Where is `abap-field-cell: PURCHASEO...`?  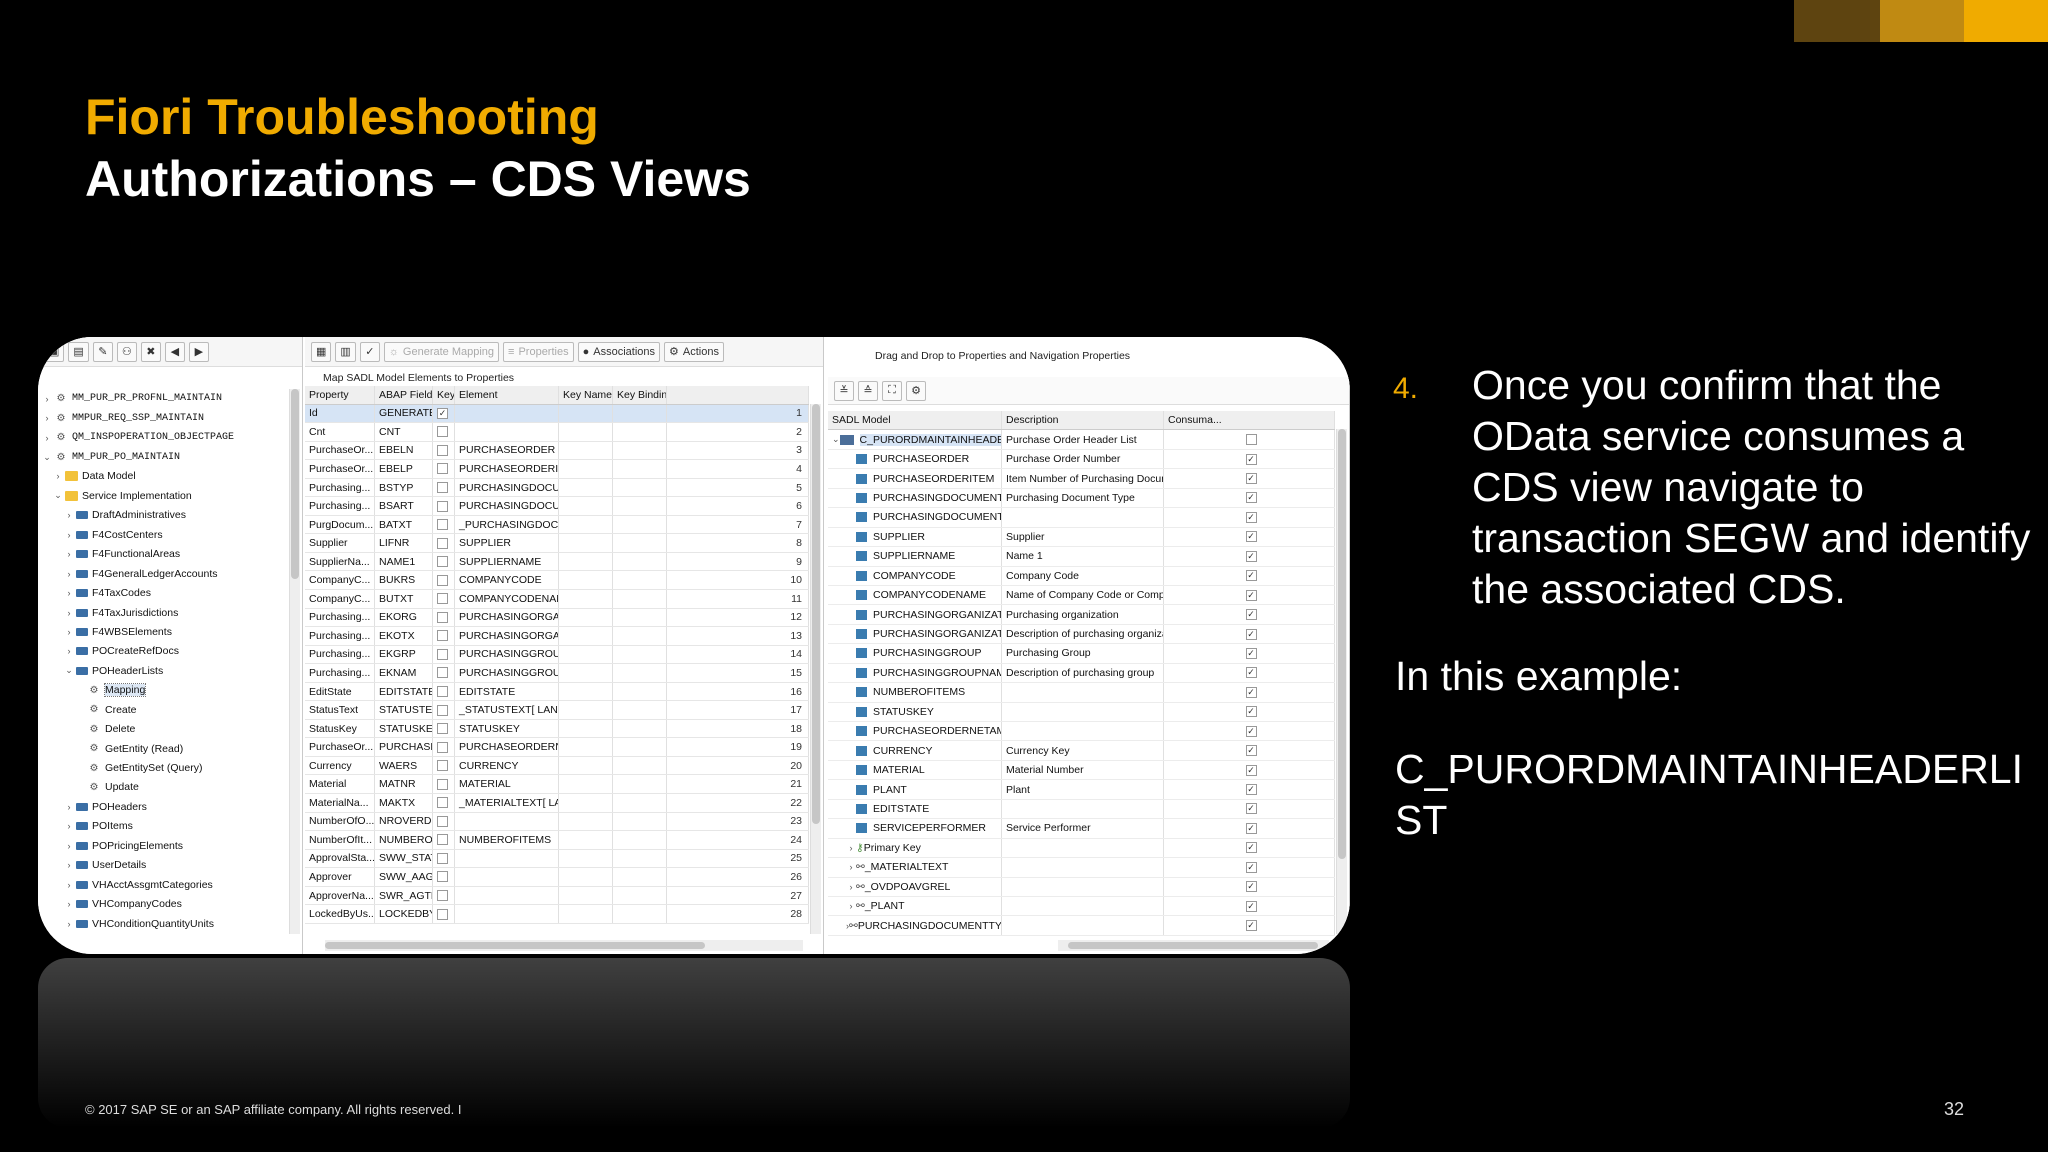 abap-field-cell: PURCHASEO... is located at coordinates (404, 747).